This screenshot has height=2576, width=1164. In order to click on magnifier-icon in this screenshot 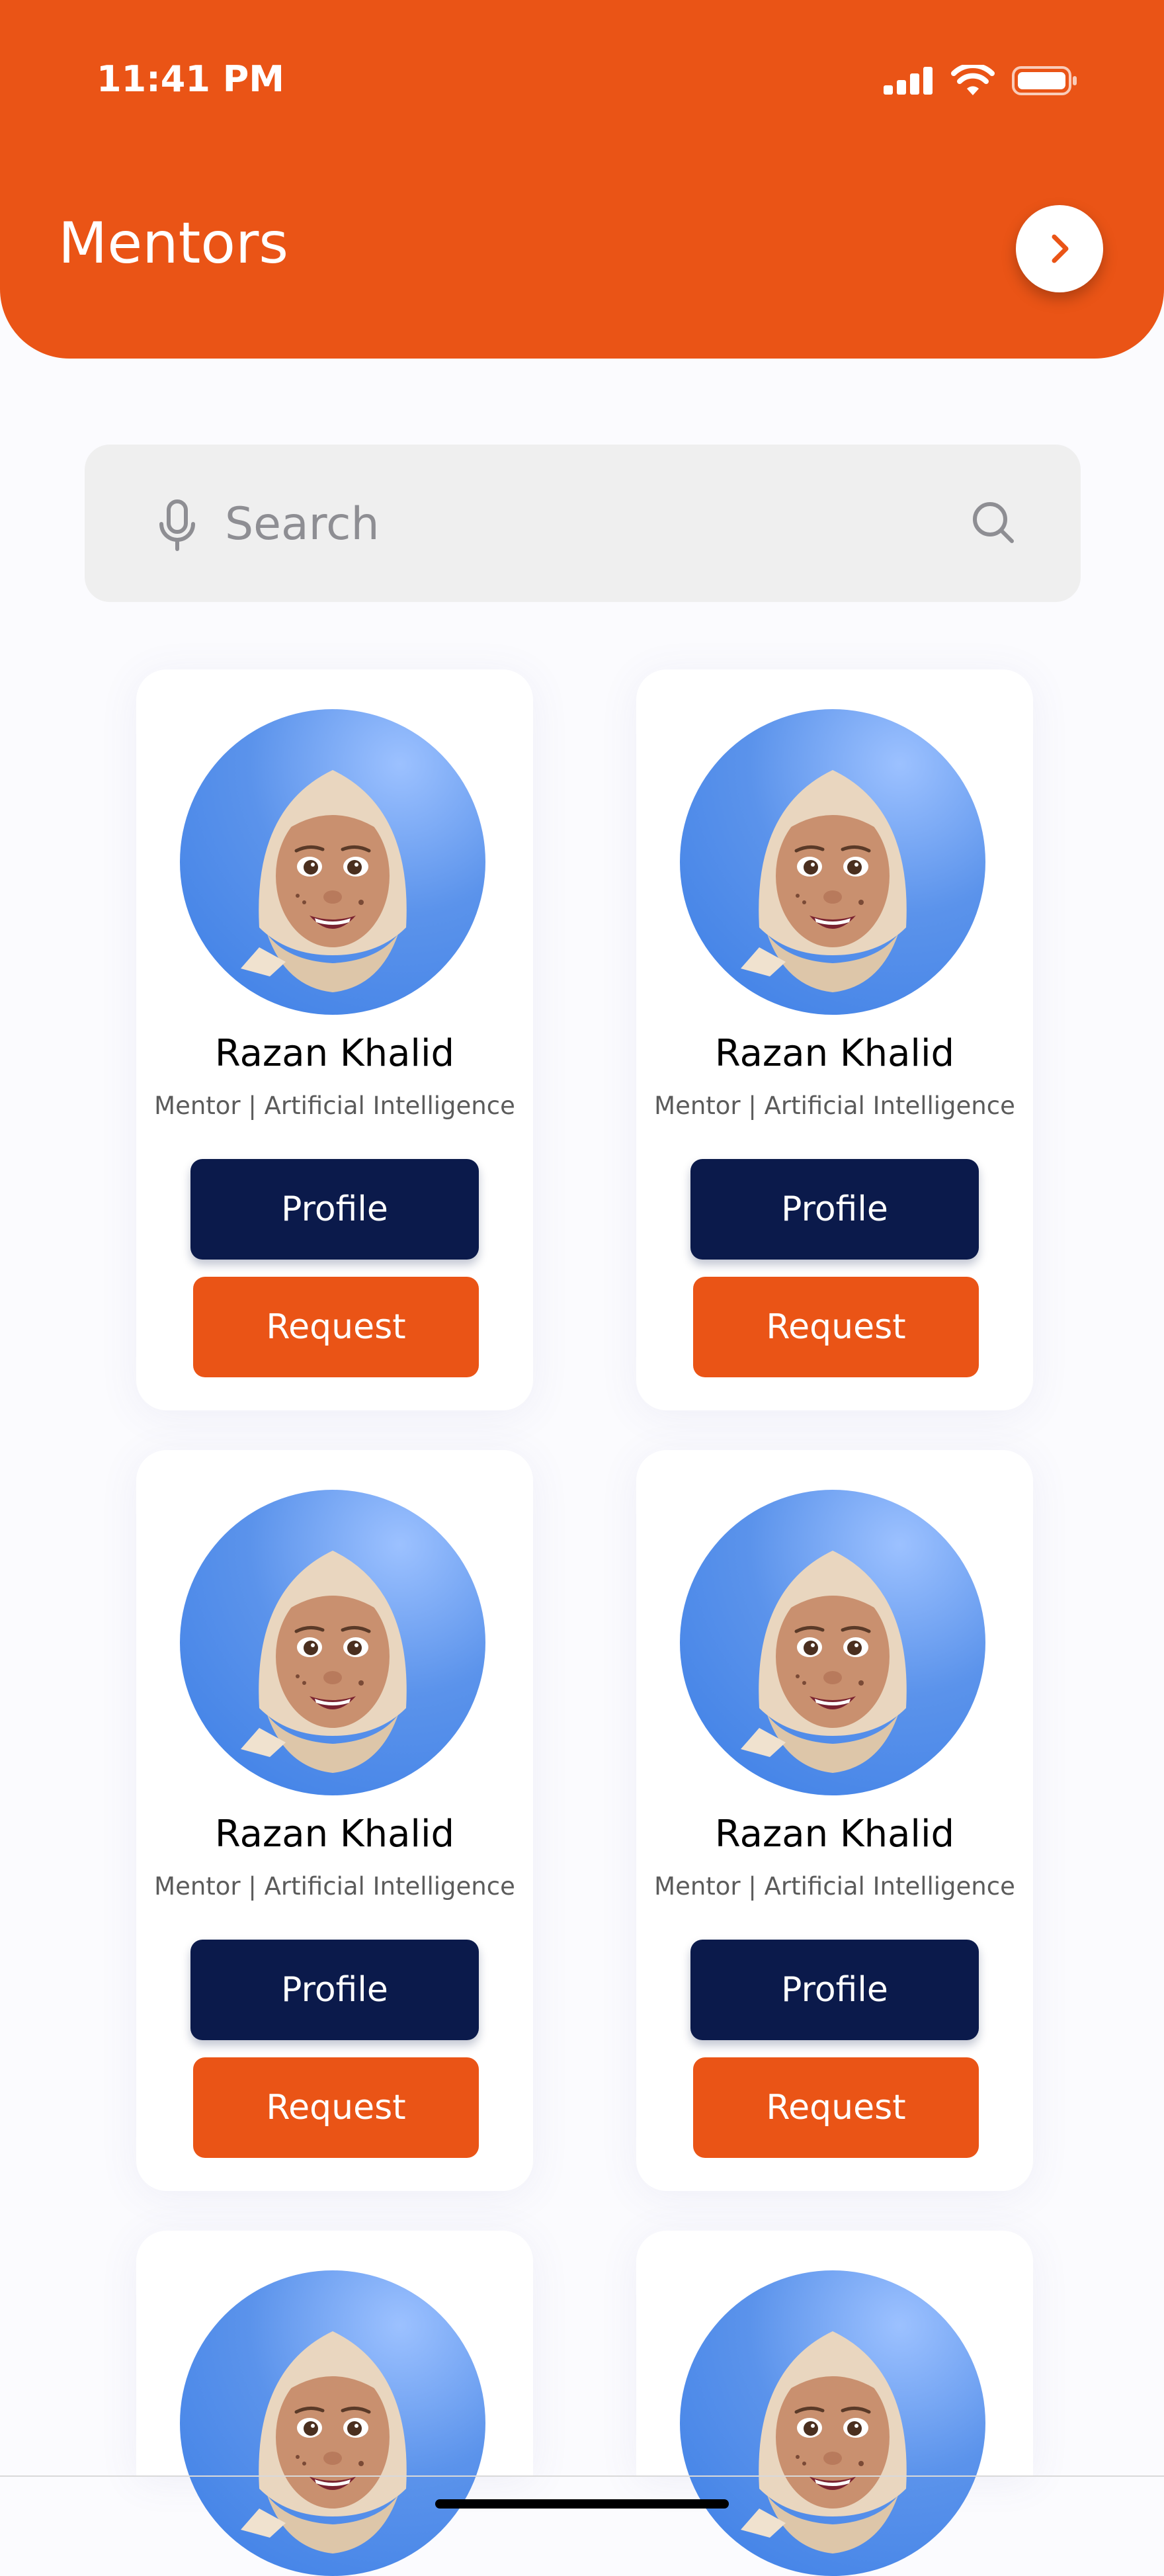, I will do `click(993, 522)`.